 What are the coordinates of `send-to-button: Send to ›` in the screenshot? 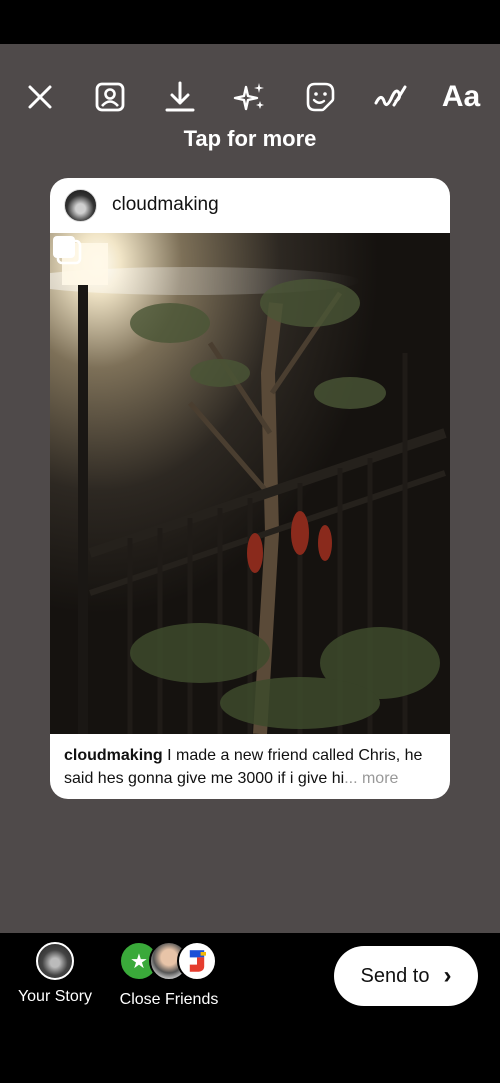 It's located at (406, 976).